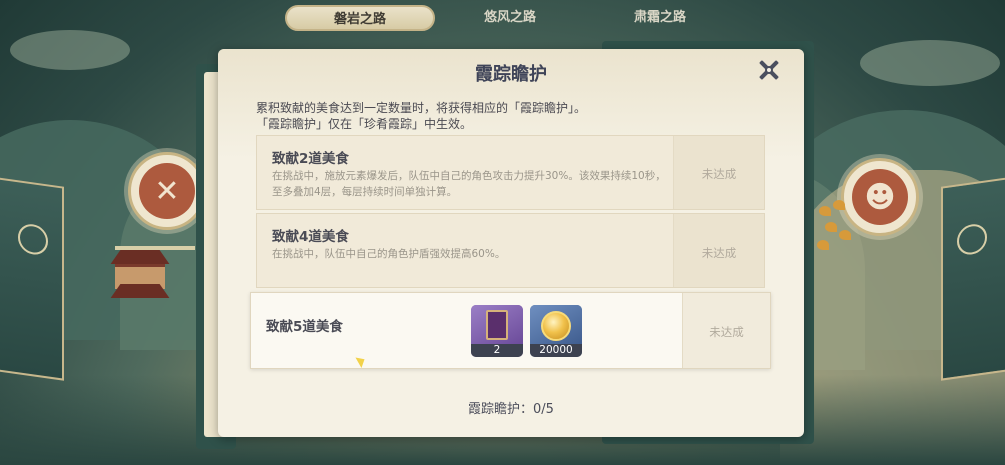 Image resolution: width=1005 pixels, height=465 pixels. What do you see at coordinates (510, 250) in the screenshot?
I see `blessing-tier-4: 致献4道美食 在挑战中，队伍中自己的角色护盾强效提高60%。 未达成` at bounding box center [510, 250].